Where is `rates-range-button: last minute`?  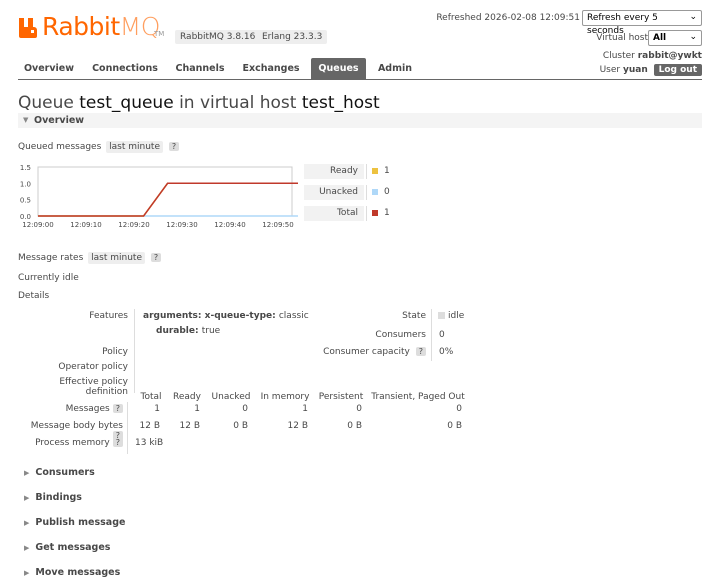 rates-range-button: last minute is located at coordinates (116, 258).